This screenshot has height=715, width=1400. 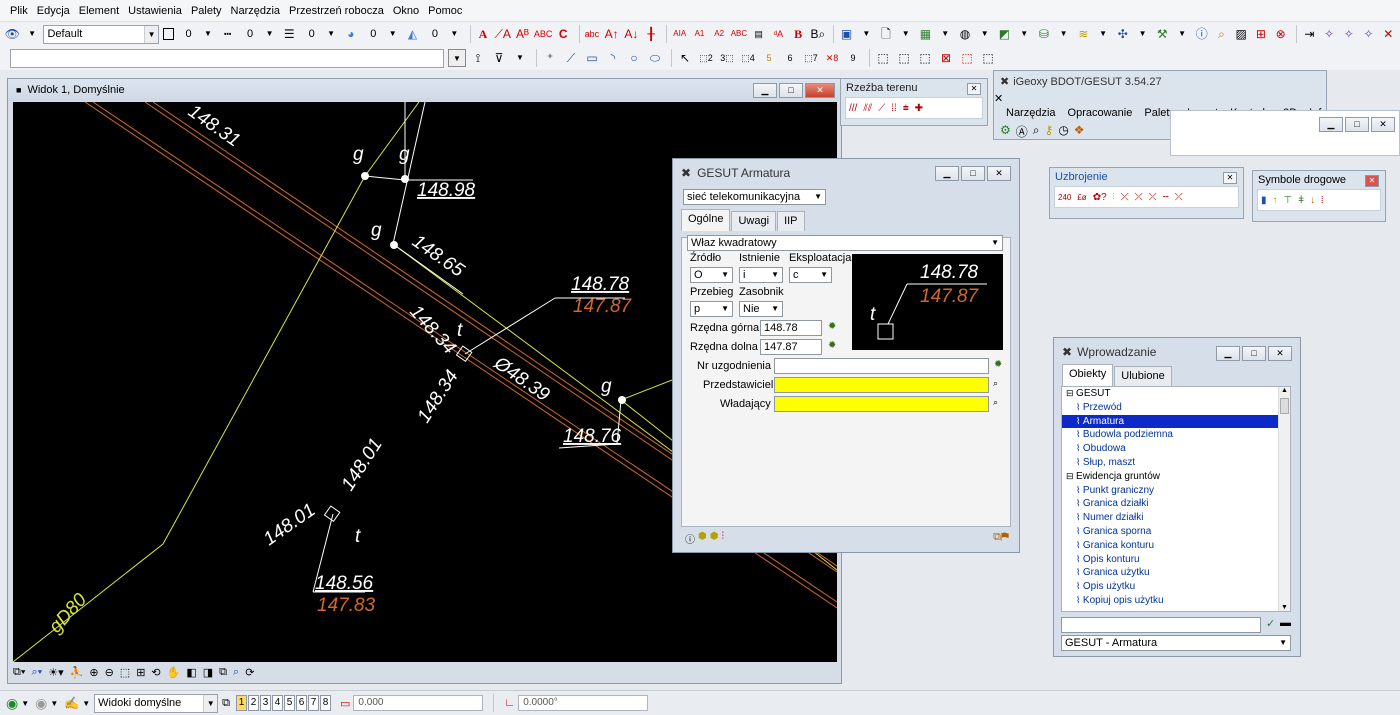 I want to click on tree-group: ⊟ GESUT, so click(x=1176, y=394).